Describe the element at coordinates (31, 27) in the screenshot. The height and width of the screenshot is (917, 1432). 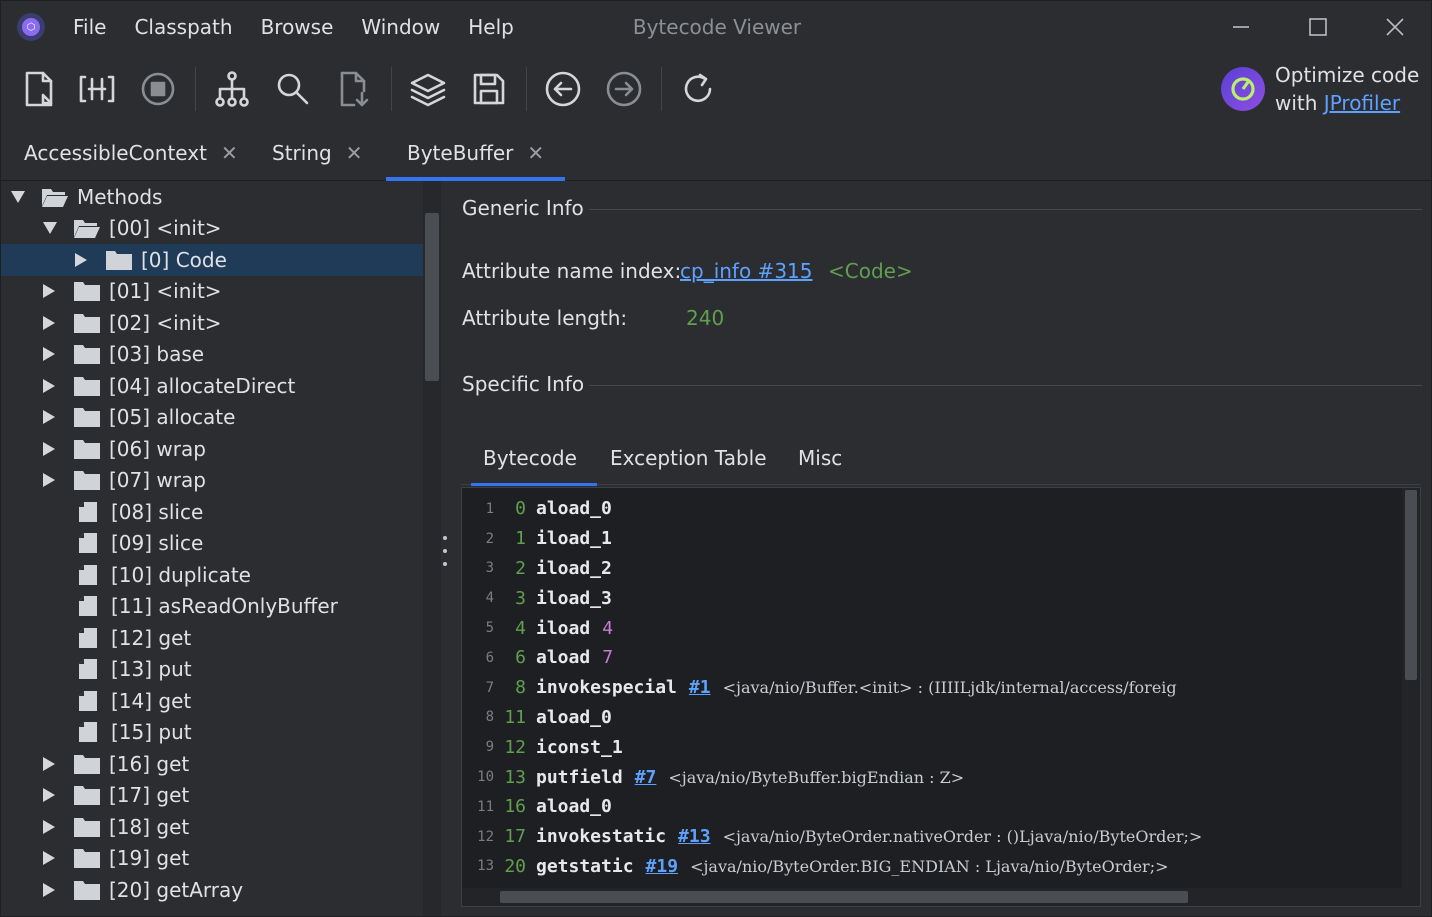
I see `app-logo-icon: ⬡` at that location.